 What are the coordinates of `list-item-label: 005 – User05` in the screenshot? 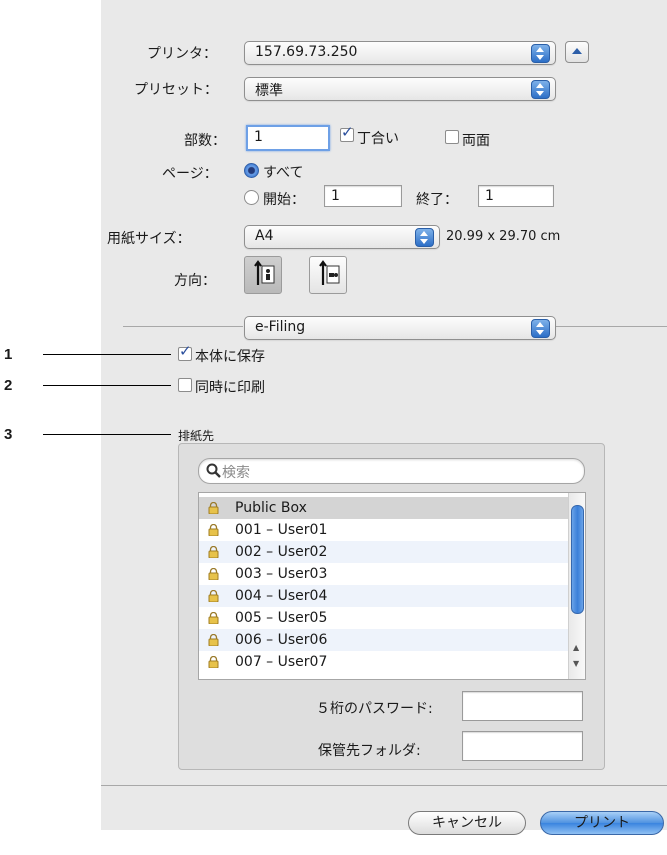 It's located at (281, 618).